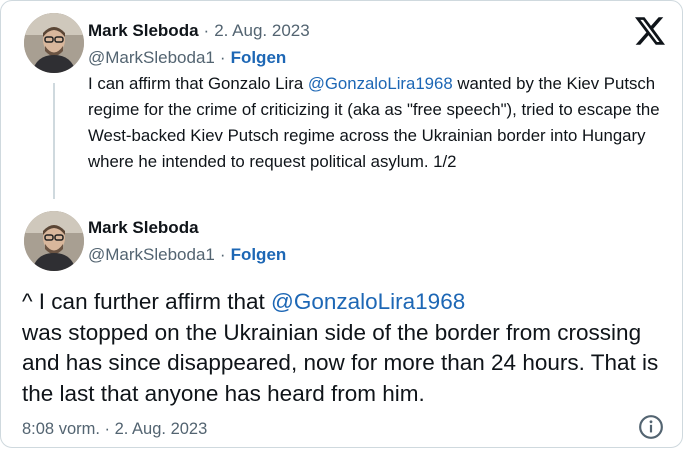  I want to click on thread-connector-line, so click(54, 141).